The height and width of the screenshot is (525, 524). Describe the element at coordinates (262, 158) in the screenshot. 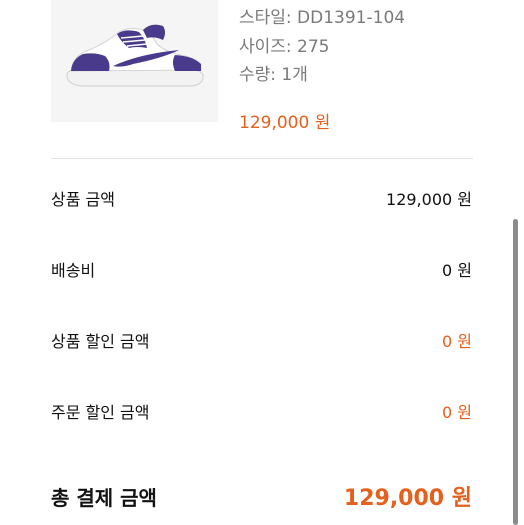

I see `section-divider` at that location.